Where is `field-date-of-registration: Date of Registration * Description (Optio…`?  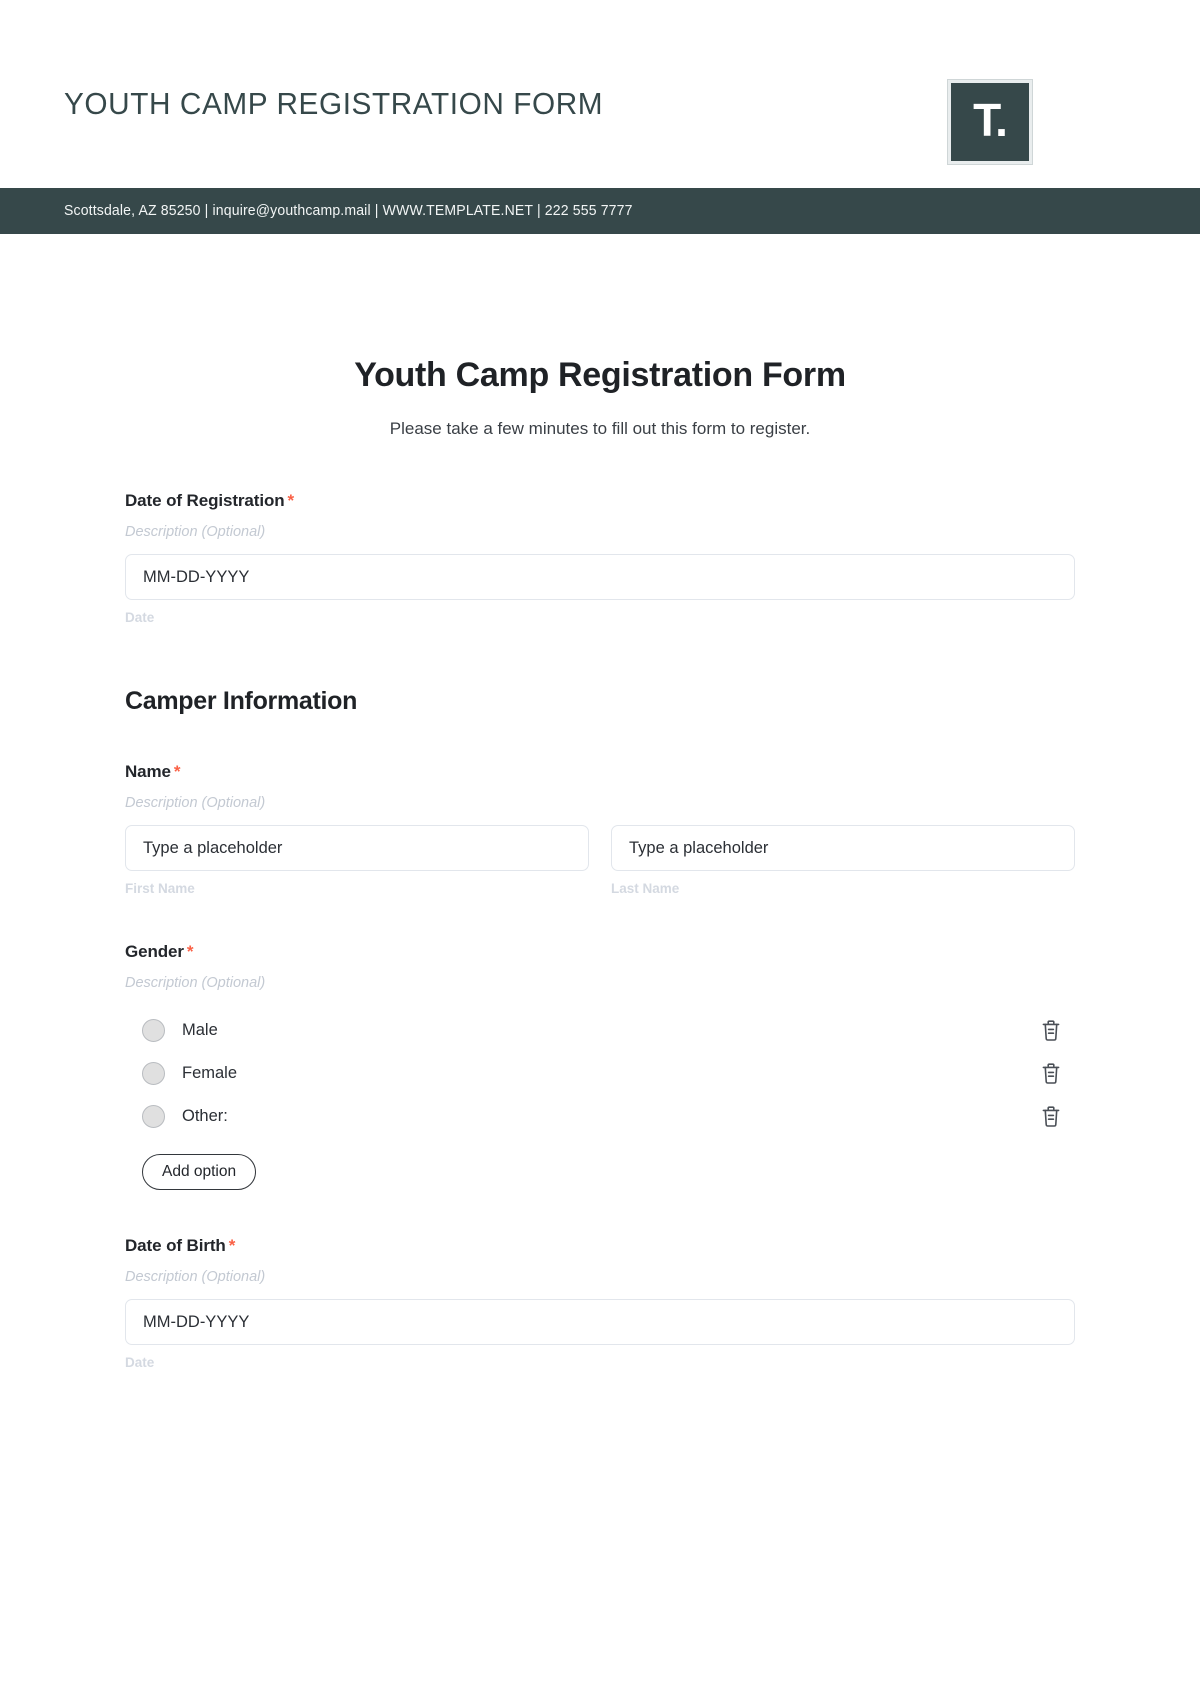 field-date-of-registration: Date of Registration * Description (Optio… is located at coordinates (600, 558).